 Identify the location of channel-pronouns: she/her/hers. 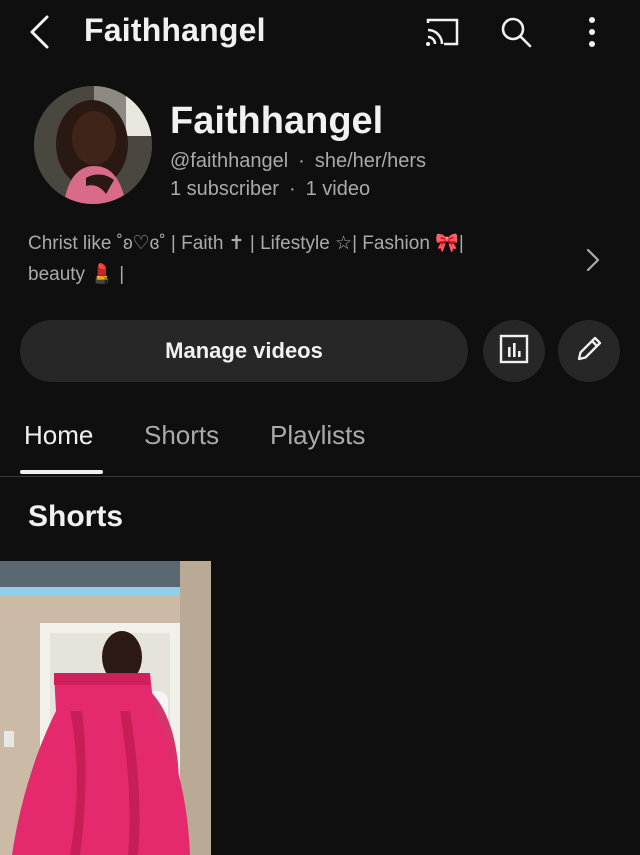
(370, 161).